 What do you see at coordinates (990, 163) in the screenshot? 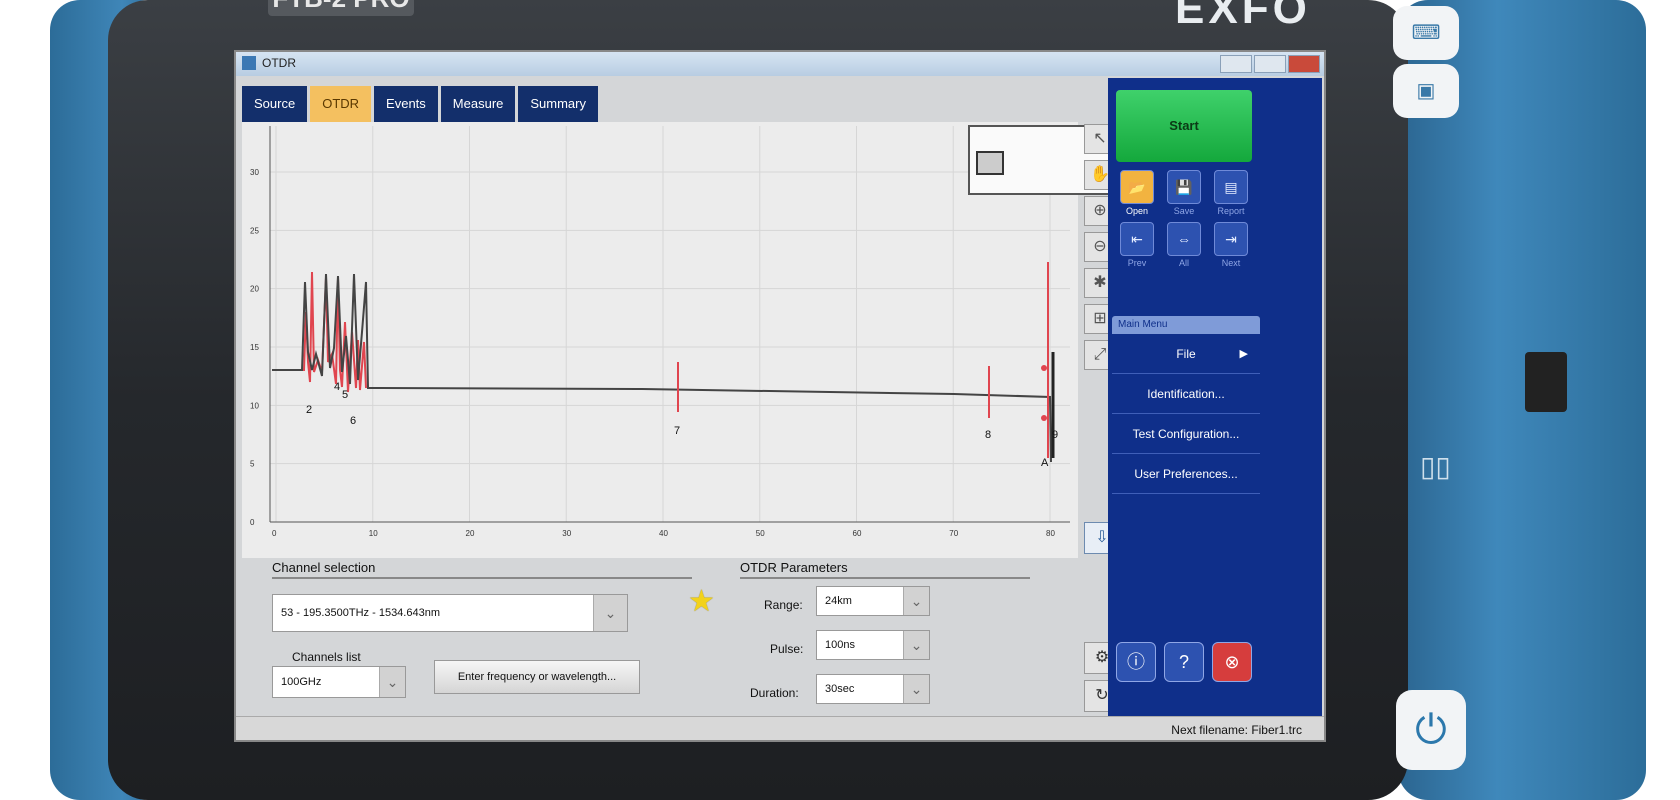
I see `minimap-viewport` at bounding box center [990, 163].